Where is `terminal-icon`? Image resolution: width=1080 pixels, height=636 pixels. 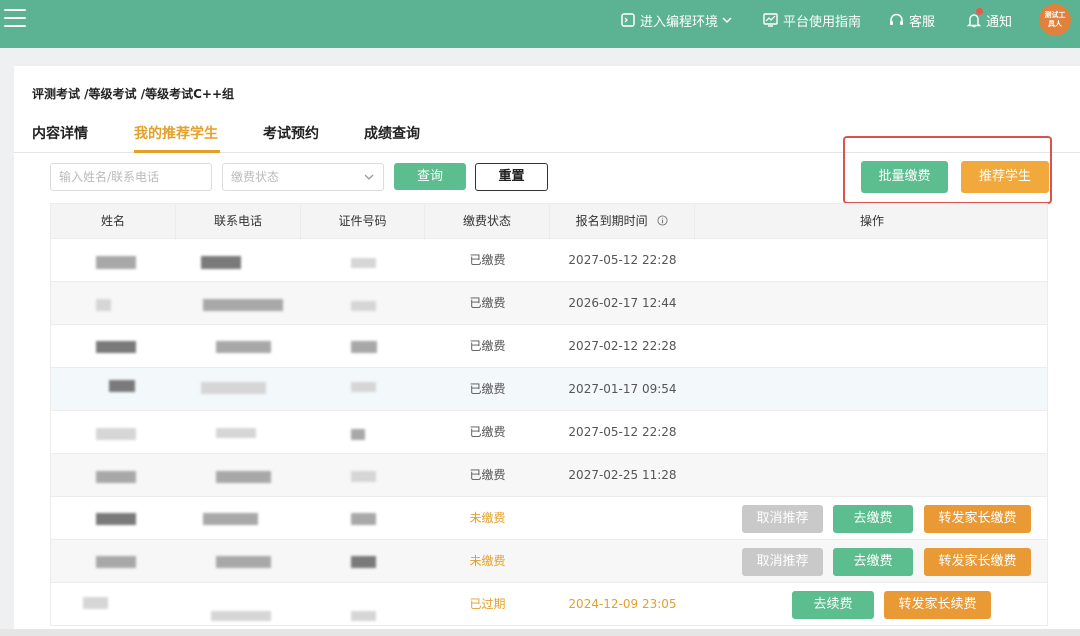
terminal-icon is located at coordinates (628, 20).